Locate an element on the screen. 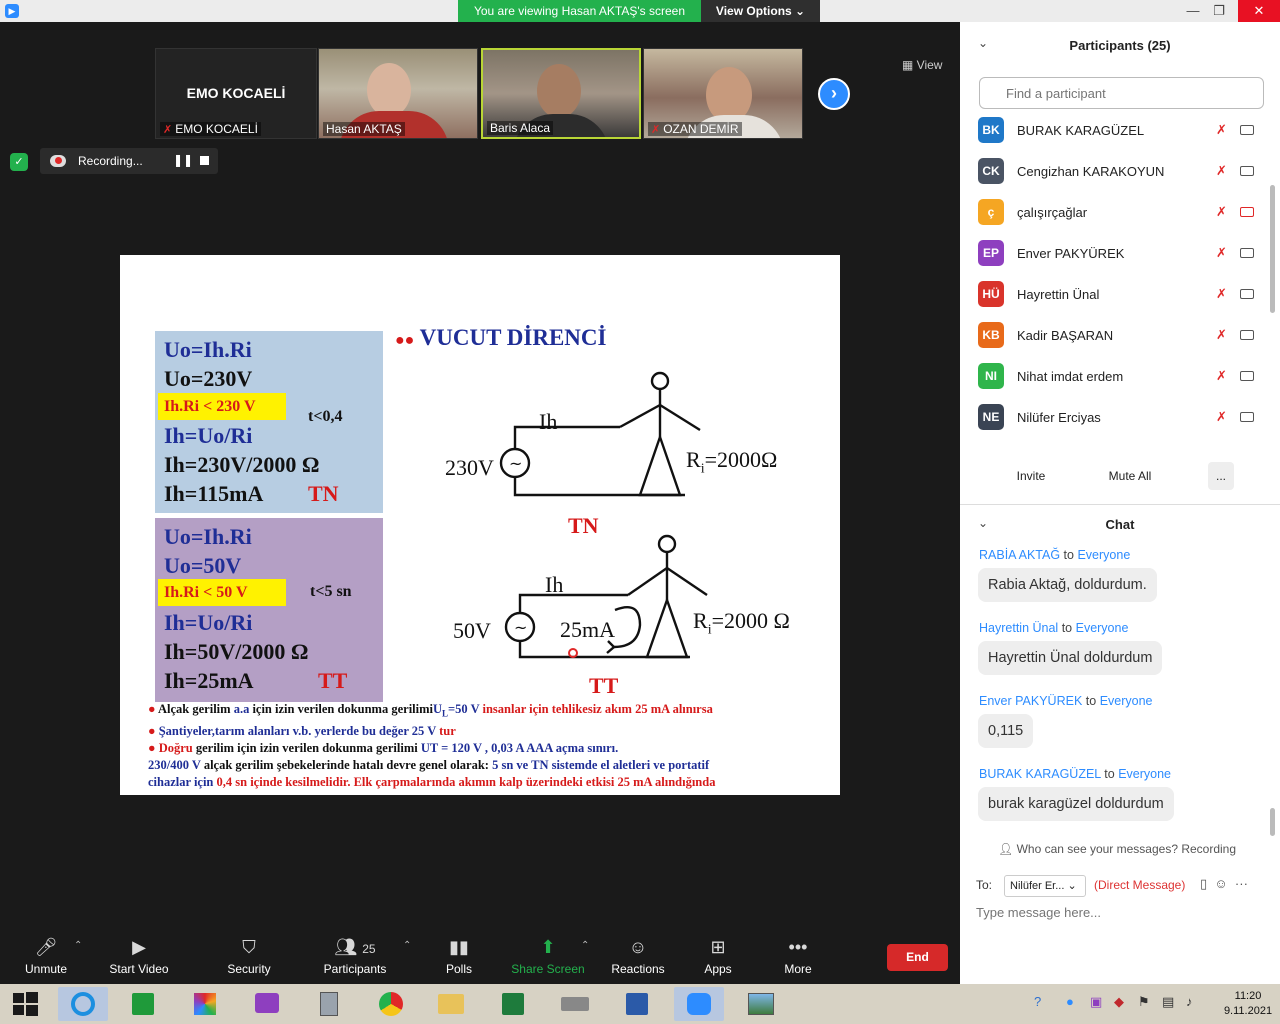 The width and height of the screenshot is (1280, 1024). tile-name-label: Baris Alaca is located at coordinates (520, 128).